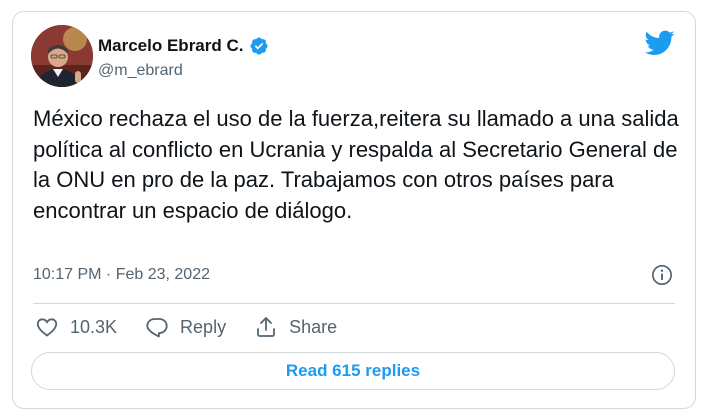  Describe the element at coordinates (259, 46) in the screenshot. I see `verified-badge-icon` at that location.